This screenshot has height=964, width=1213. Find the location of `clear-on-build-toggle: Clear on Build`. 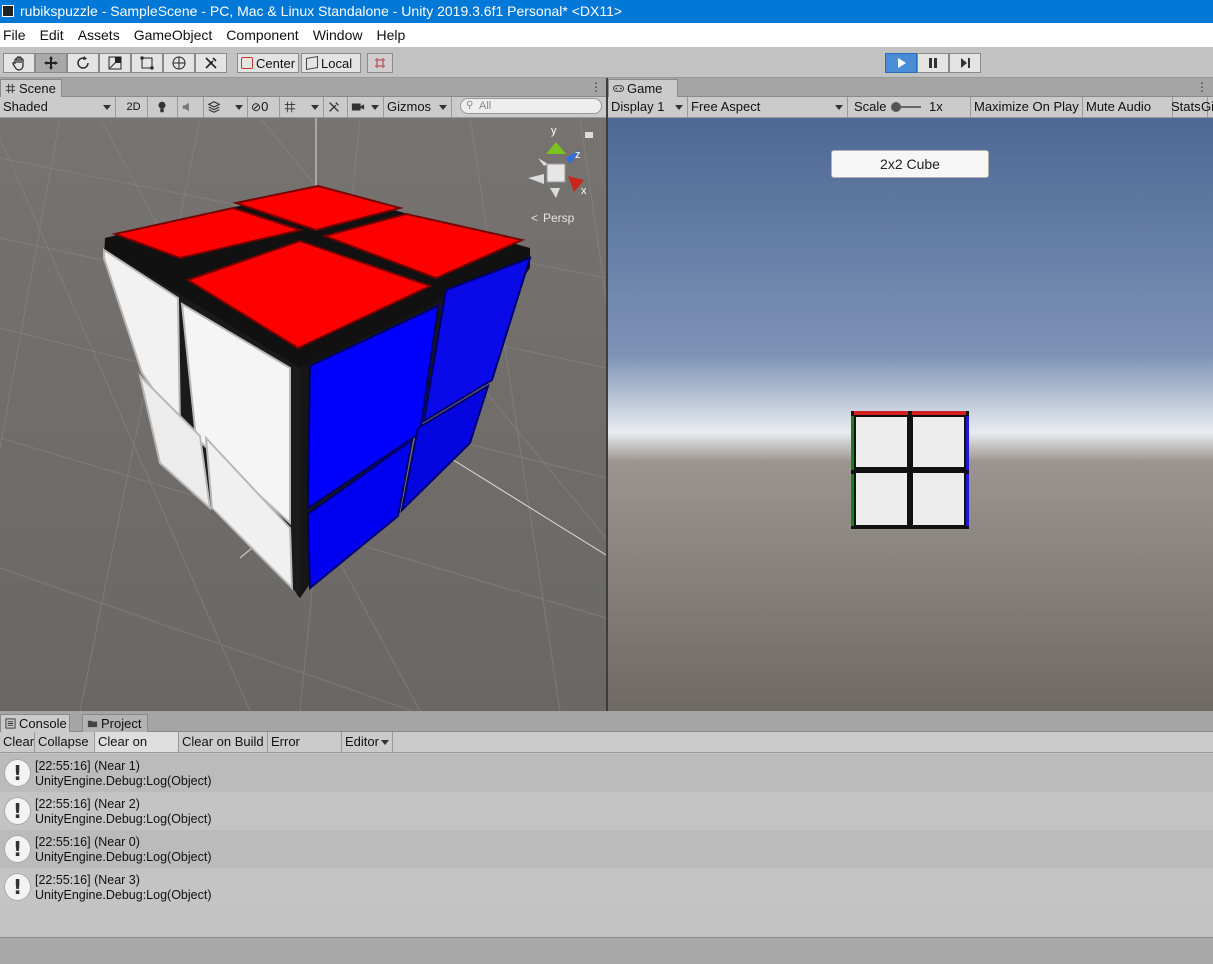

clear-on-build-toggle: Clear on Build is located at coordinates (223, 742).